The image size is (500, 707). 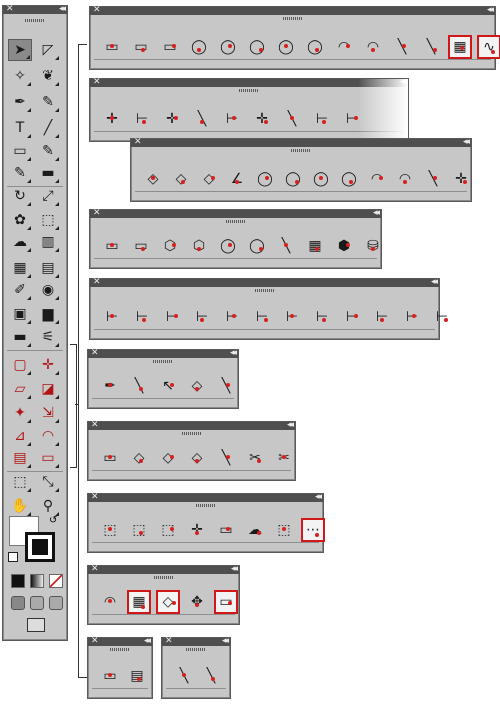 I want to click on direct-select-icon: ▭, so click(x=110, y=458).